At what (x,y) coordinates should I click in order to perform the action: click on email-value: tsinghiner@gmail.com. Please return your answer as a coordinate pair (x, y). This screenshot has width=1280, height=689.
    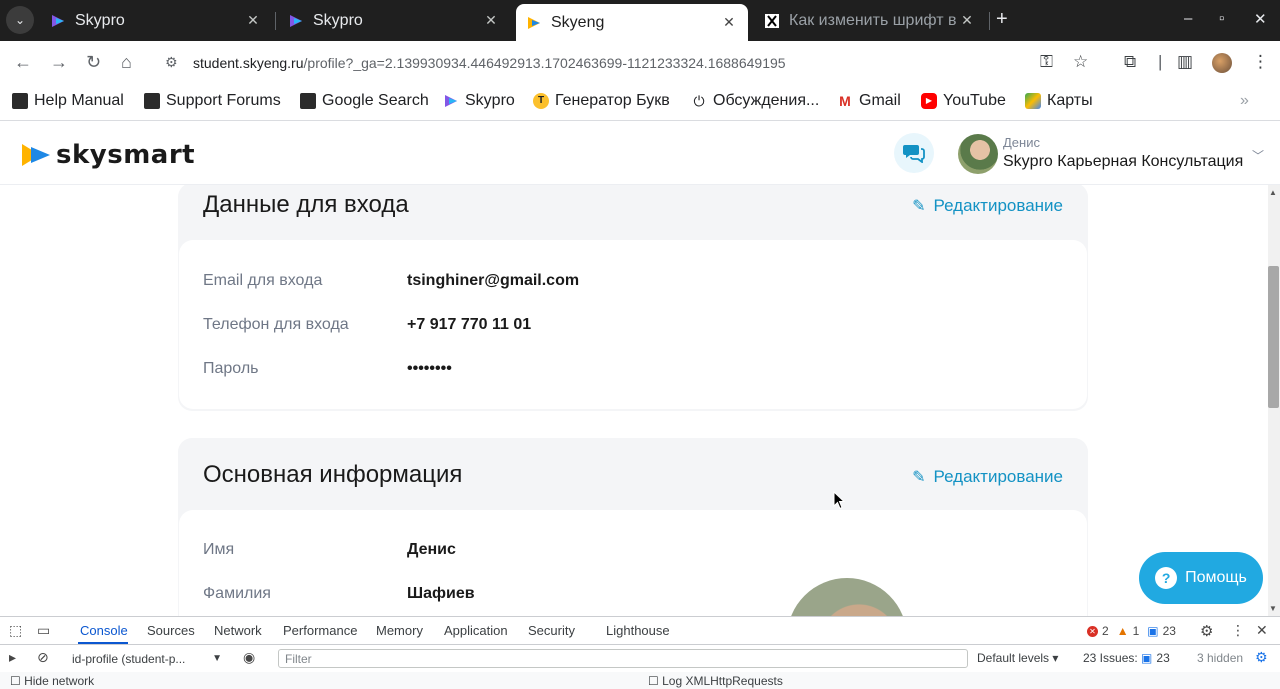
    Looking at the image, I should click on (493, 280).